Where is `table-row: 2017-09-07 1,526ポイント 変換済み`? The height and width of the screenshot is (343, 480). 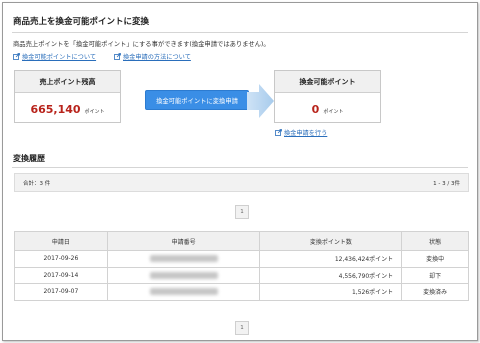 table-row: 2017-09-07 1,526ポイント 変換済み is located at coordinates (241, 292).